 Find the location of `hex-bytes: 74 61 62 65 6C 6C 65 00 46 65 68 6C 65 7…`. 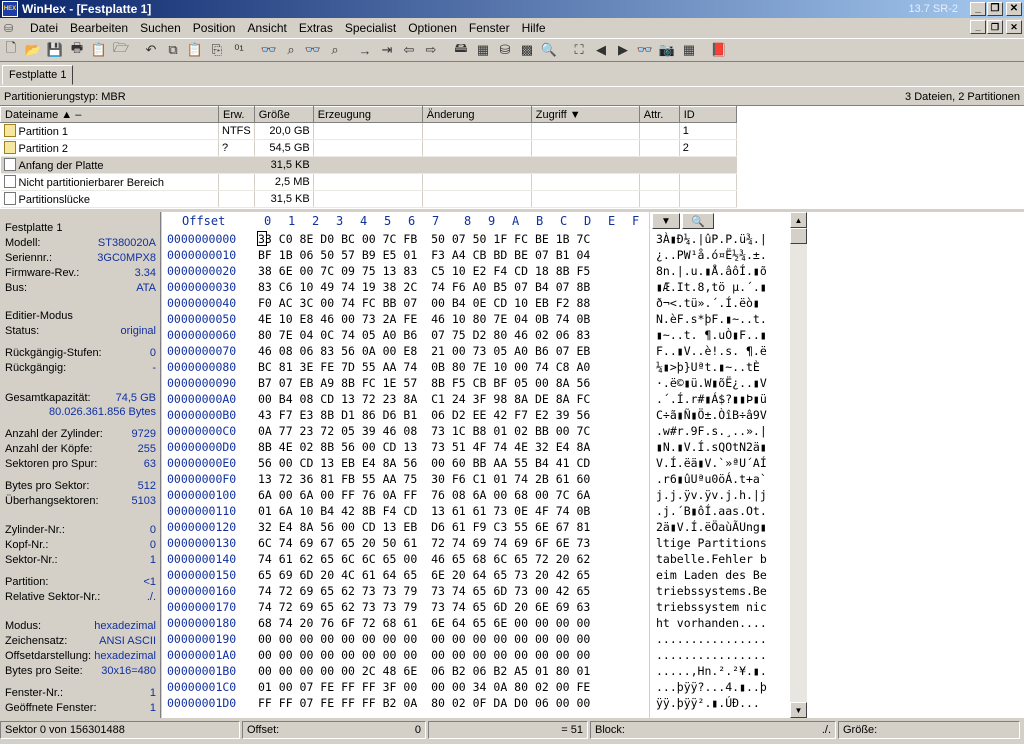

hex-bytes: 74 61 62 65 6C 6C 65 00 46 65 68 6C 65 7… is located at coordinates (424, 559).